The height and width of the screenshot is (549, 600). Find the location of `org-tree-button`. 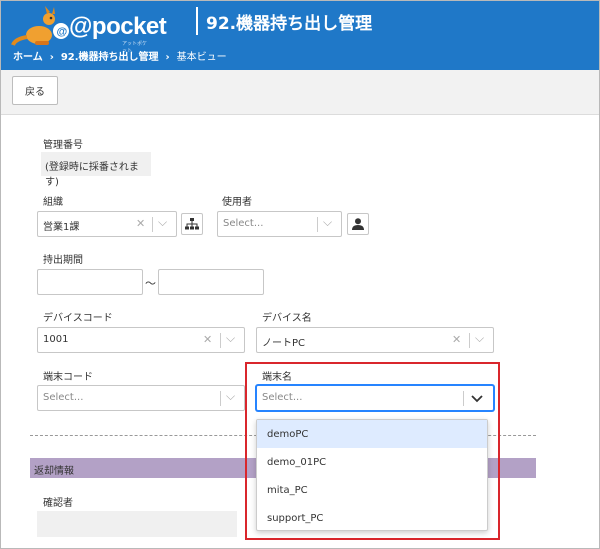

org-tree-button is located at coordinates (192, 224).